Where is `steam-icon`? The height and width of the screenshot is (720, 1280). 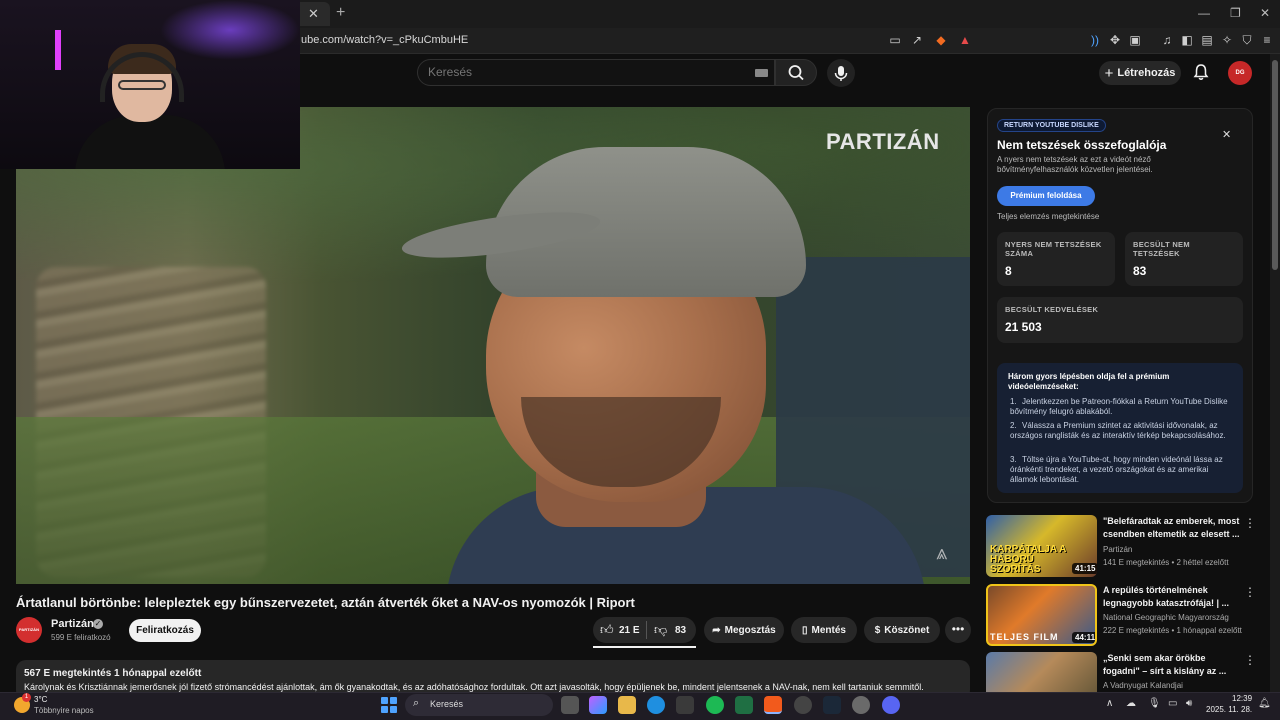 steam-icon is located at coordinates (832, 705).